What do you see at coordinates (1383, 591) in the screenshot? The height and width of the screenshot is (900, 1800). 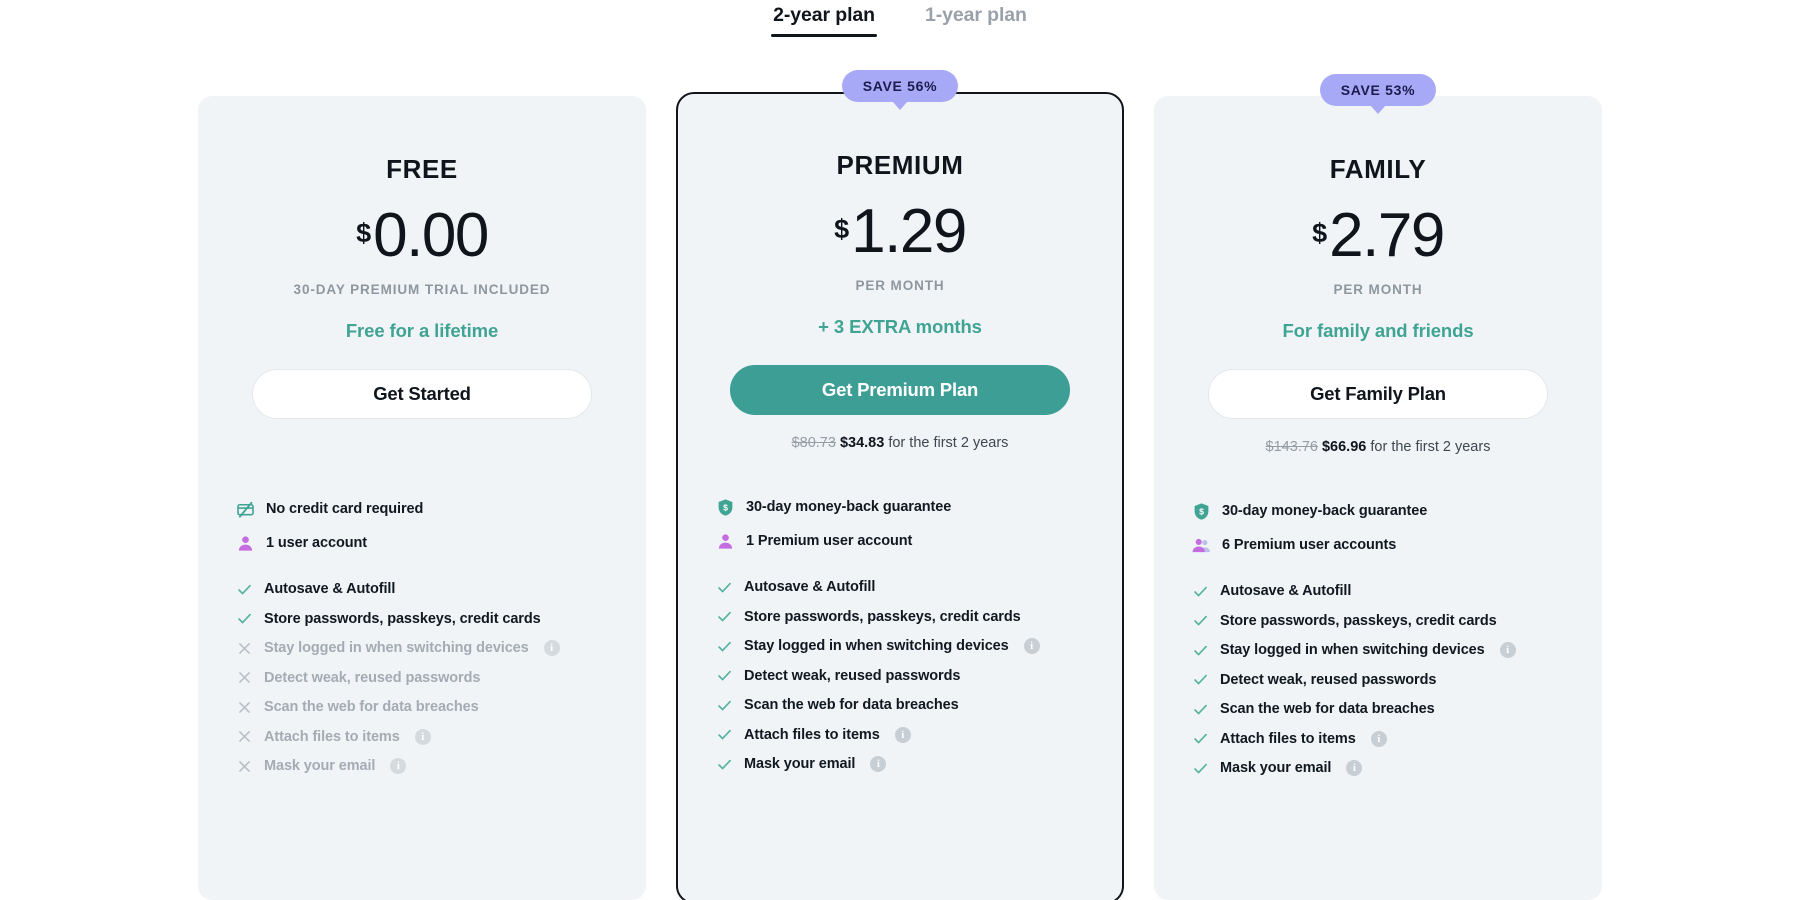 I see `feature-item: Autosave & Autofill` at bounding box center [1383, 591].